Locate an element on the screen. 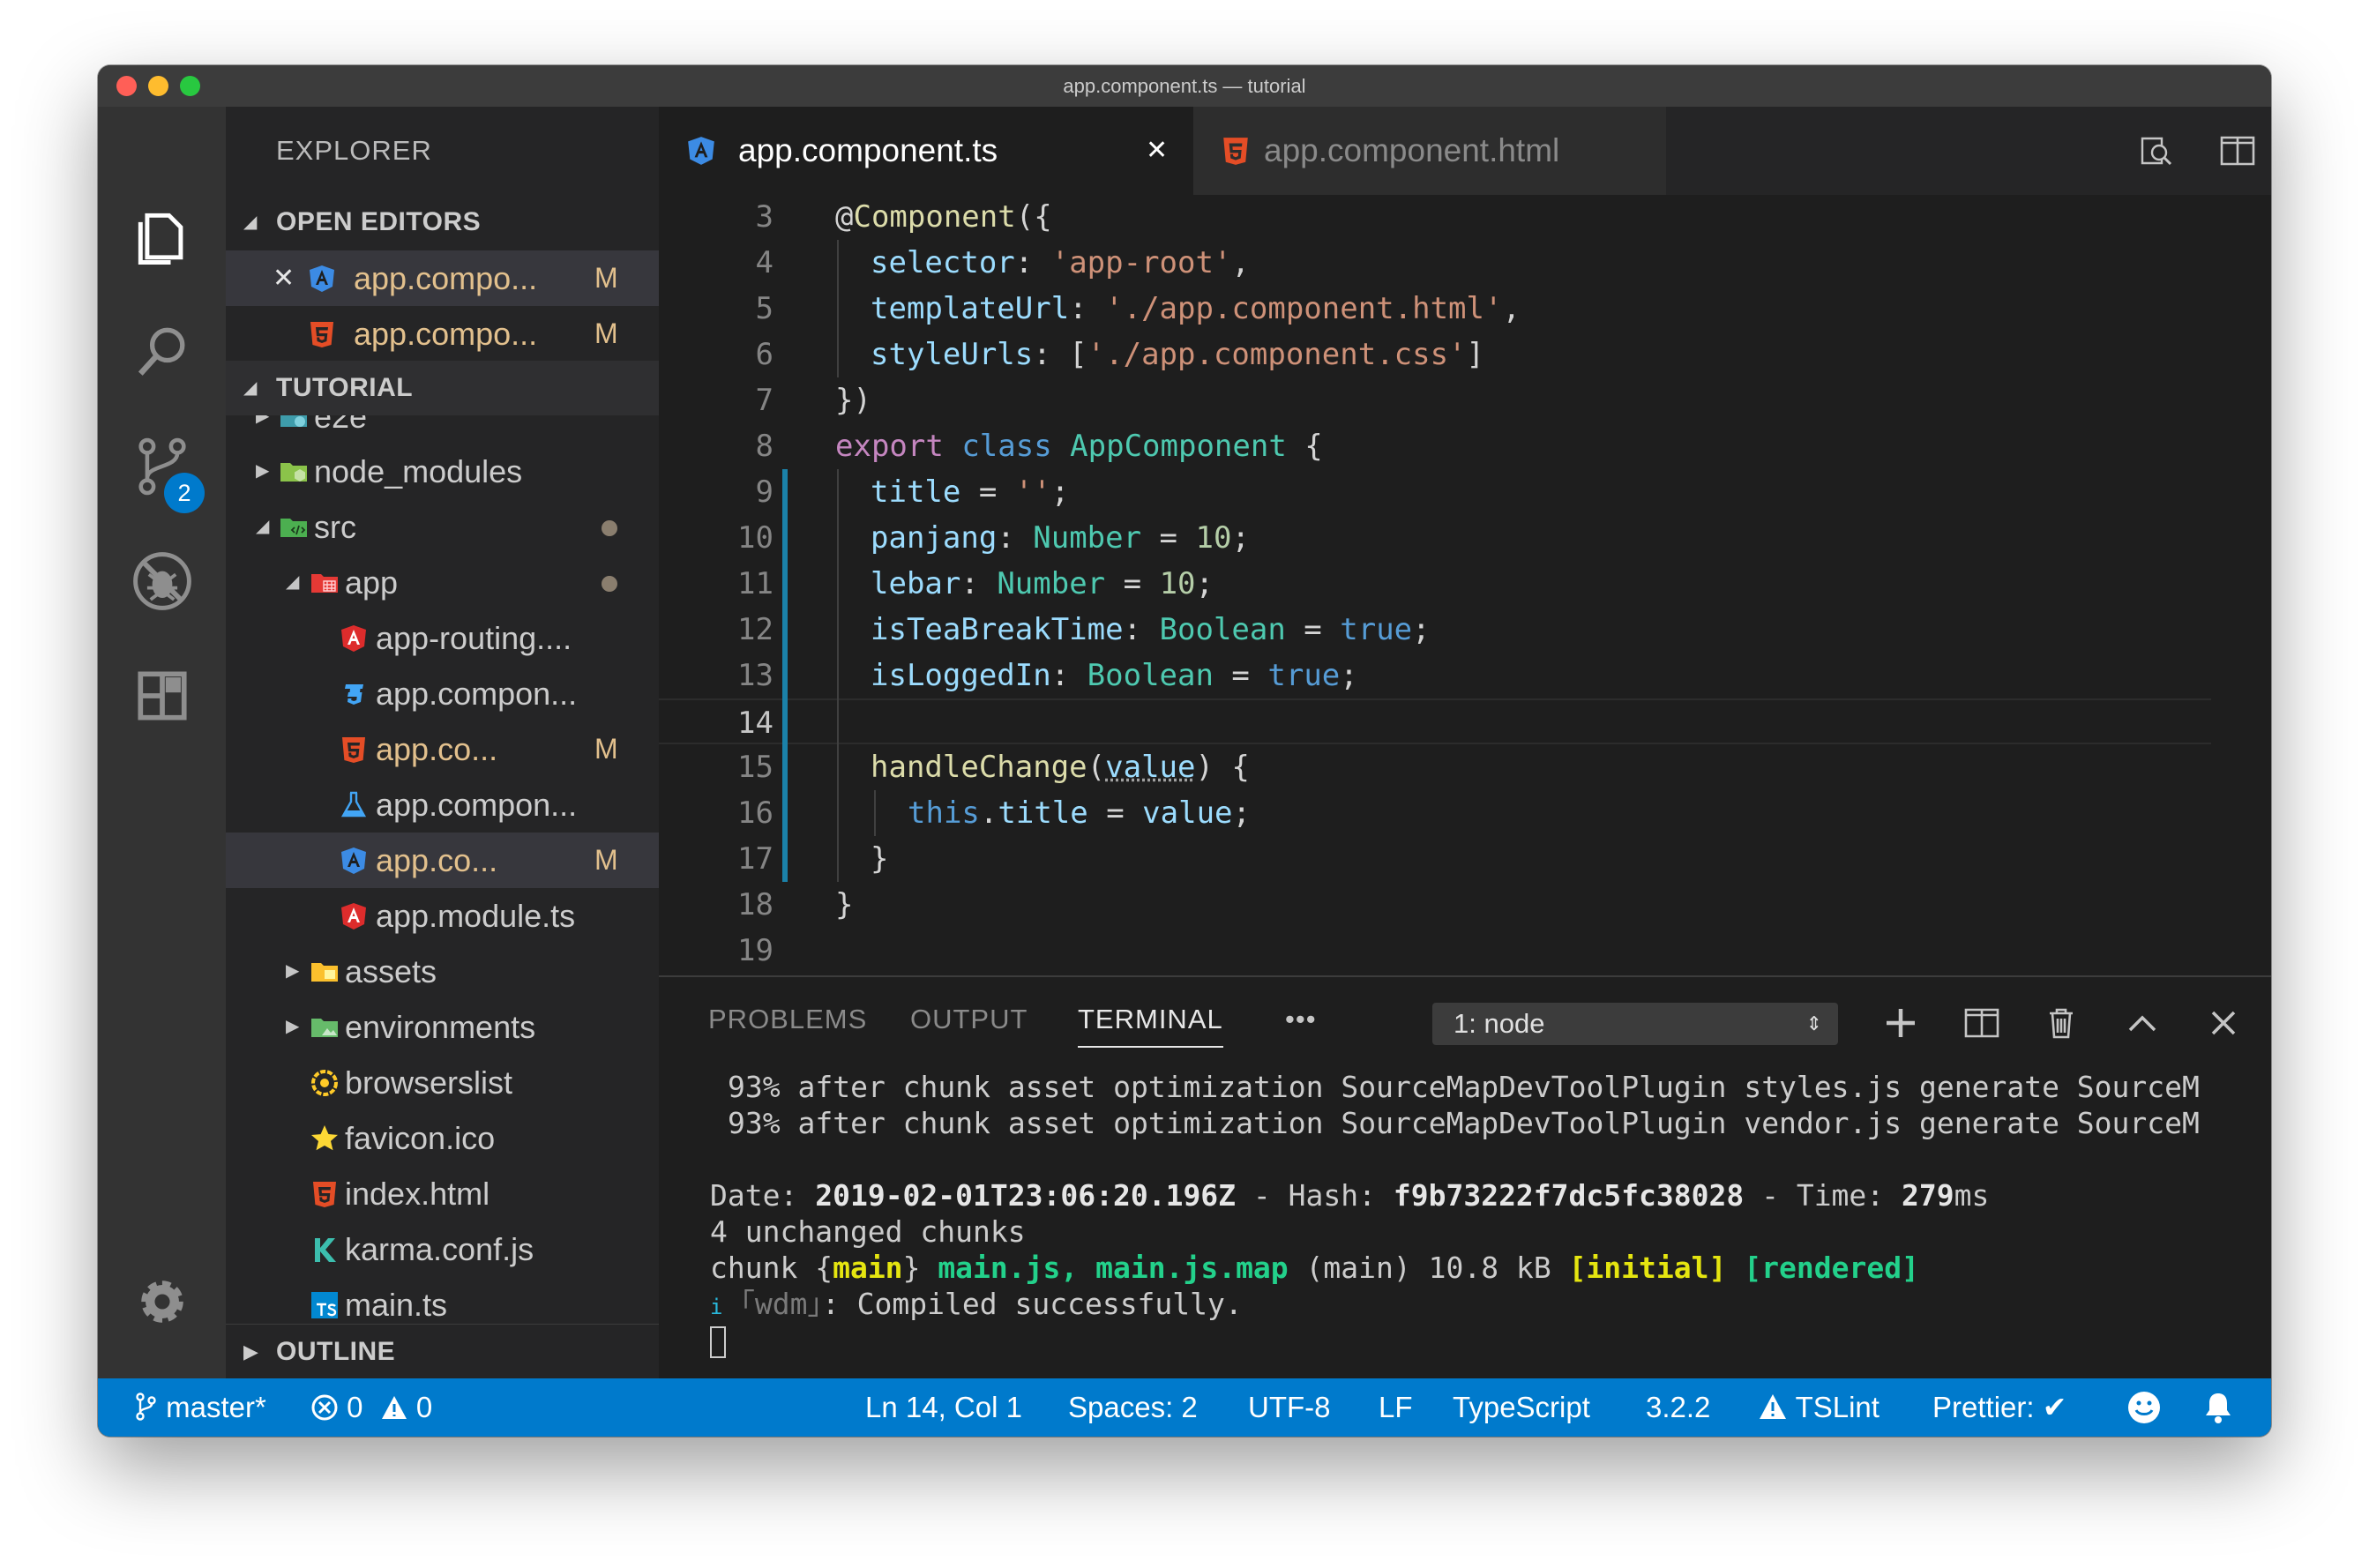 The width and height of the screenshot is (2369, 1568). code-line: 12 isTeaBreakTime: Boolean = true; is located at coordinates (1084, 629).